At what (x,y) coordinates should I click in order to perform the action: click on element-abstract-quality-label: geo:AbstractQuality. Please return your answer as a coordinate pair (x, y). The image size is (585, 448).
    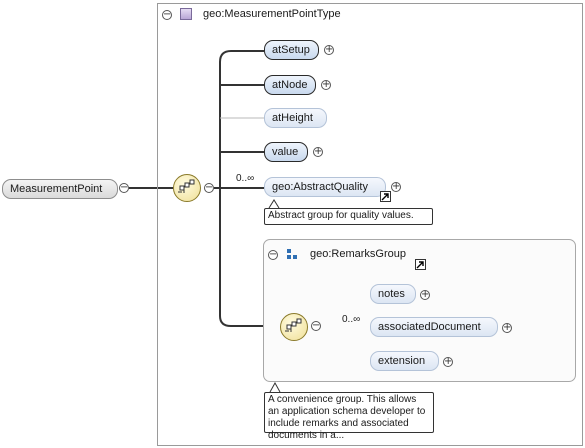
    Looking at the image, I should click on (320, 187).